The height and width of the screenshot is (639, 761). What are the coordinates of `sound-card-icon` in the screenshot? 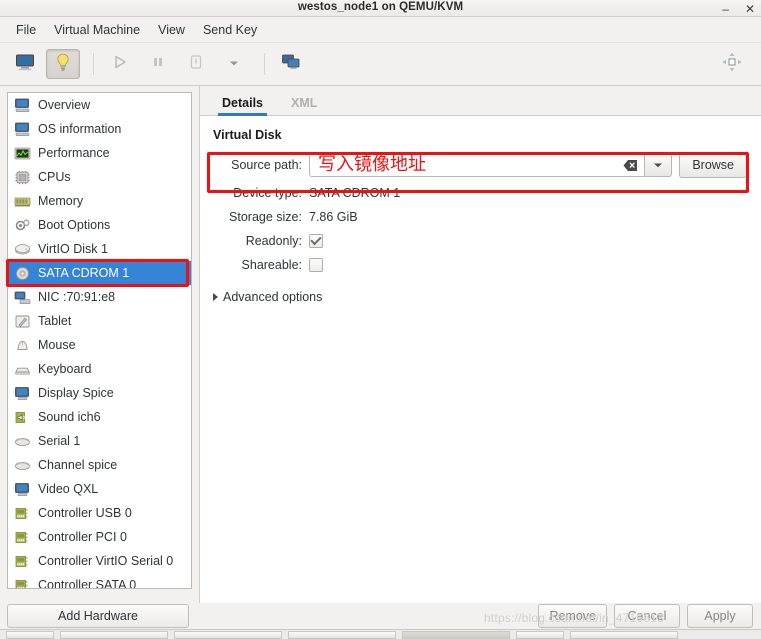 It's located at (22, 417).